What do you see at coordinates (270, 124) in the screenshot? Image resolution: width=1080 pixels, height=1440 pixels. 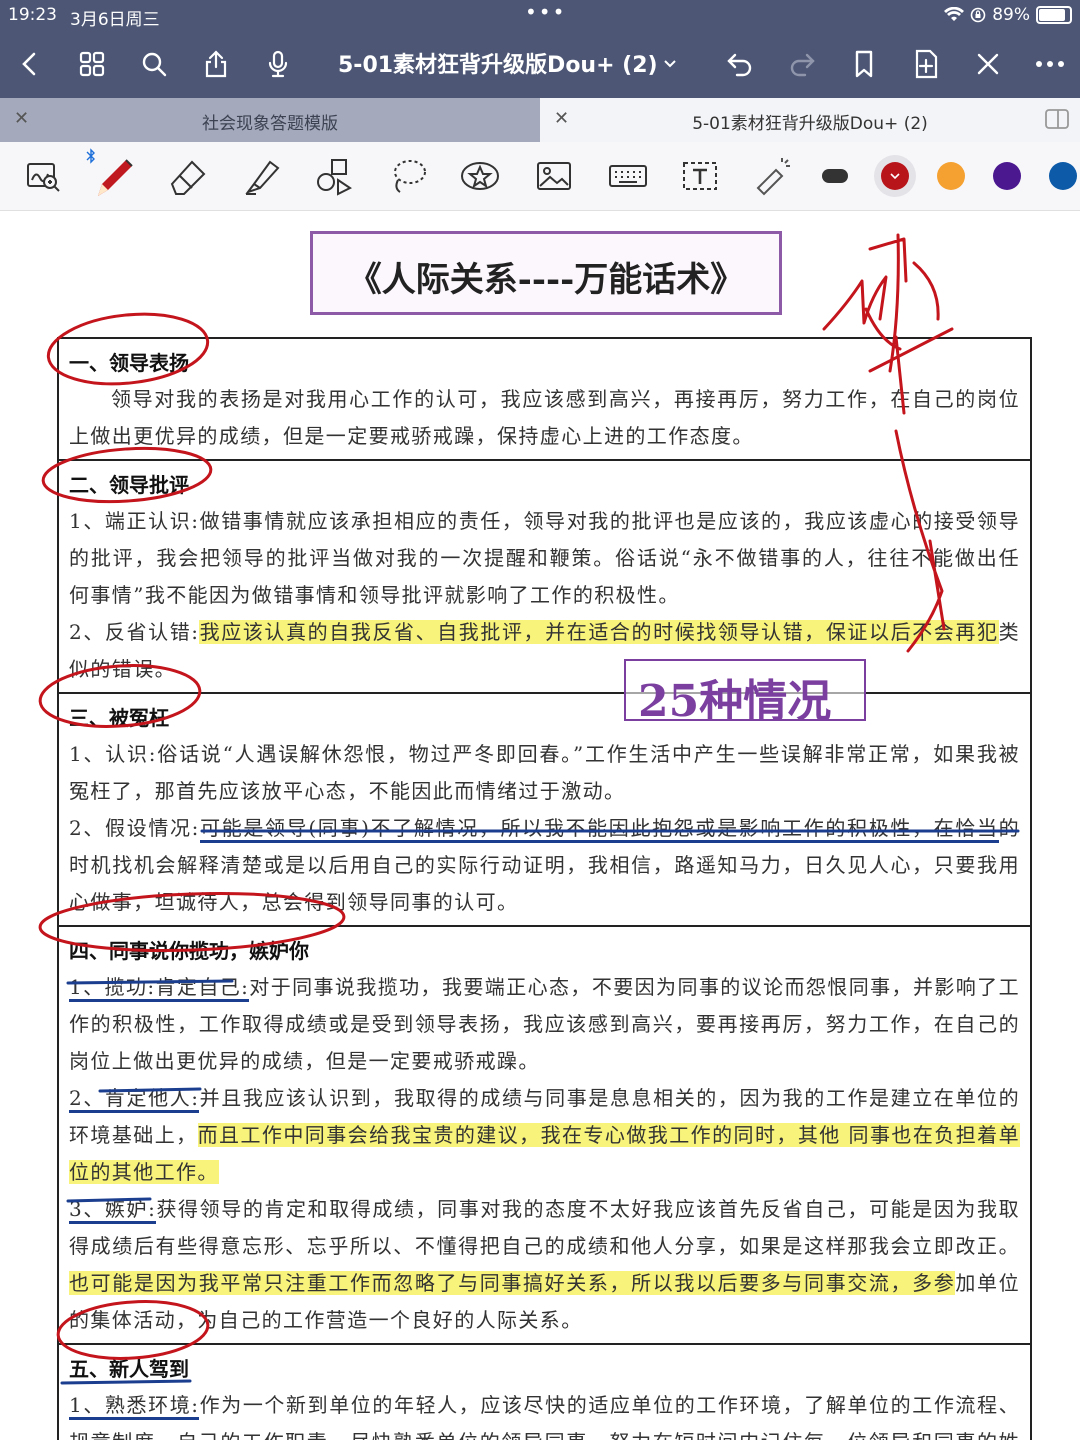 I see `tab-label: 社会现象答题模版` at bounding box center [270, 124].